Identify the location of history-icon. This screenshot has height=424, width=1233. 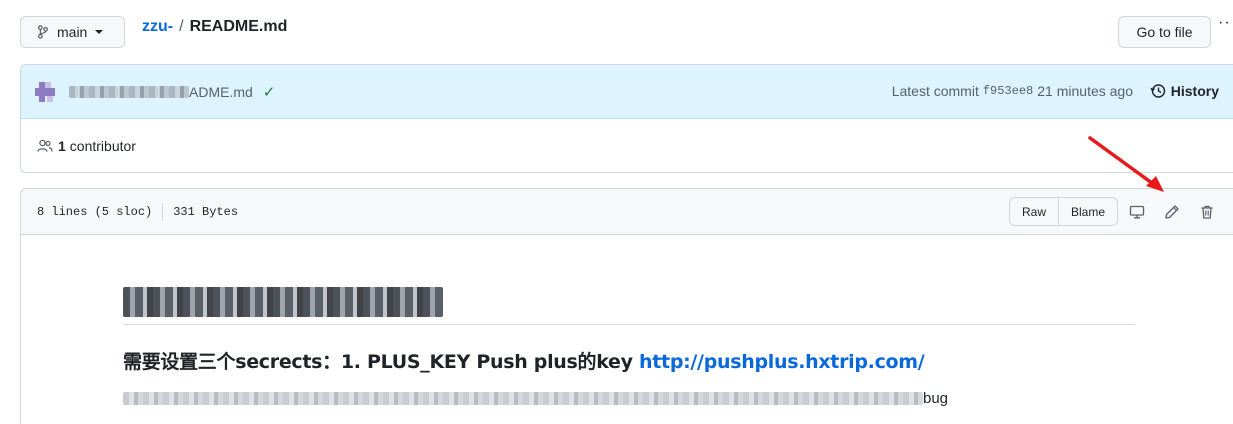
(1157, 91).